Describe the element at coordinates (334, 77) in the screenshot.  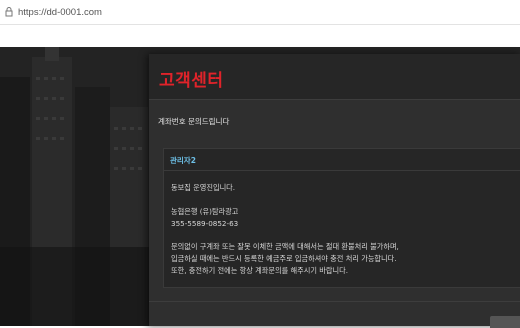
I see `modal-header: 고객센터` at that location.